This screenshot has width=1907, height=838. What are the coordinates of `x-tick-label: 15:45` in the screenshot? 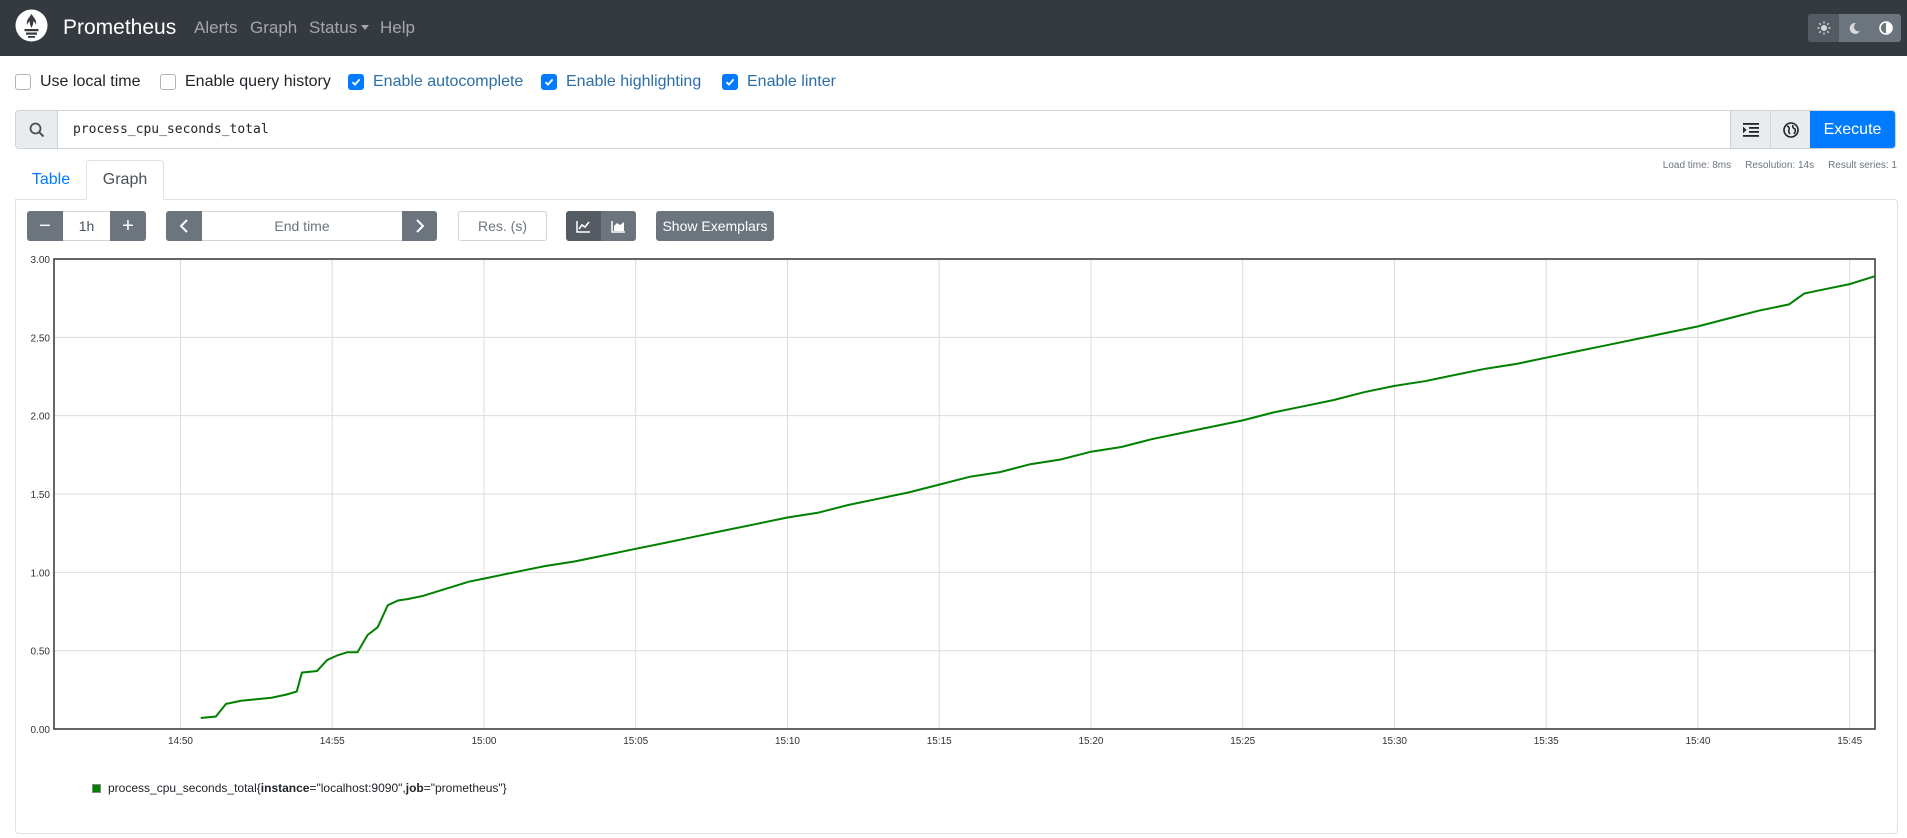 It's located at (1849, 741).